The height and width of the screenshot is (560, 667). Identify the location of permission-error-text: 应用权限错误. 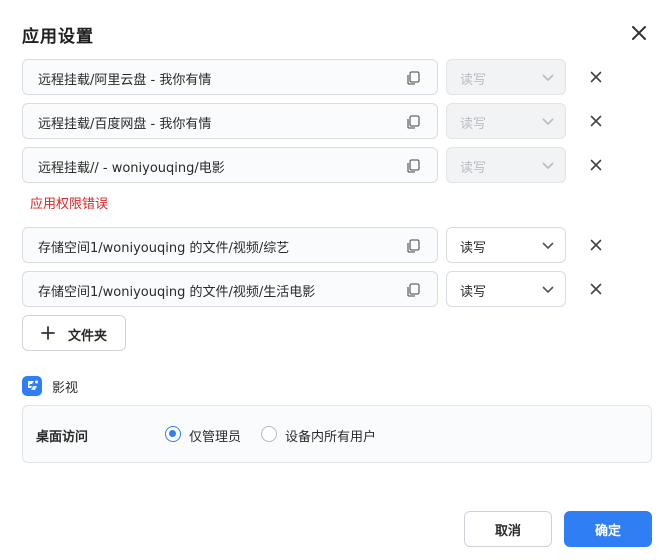
(69, 204).